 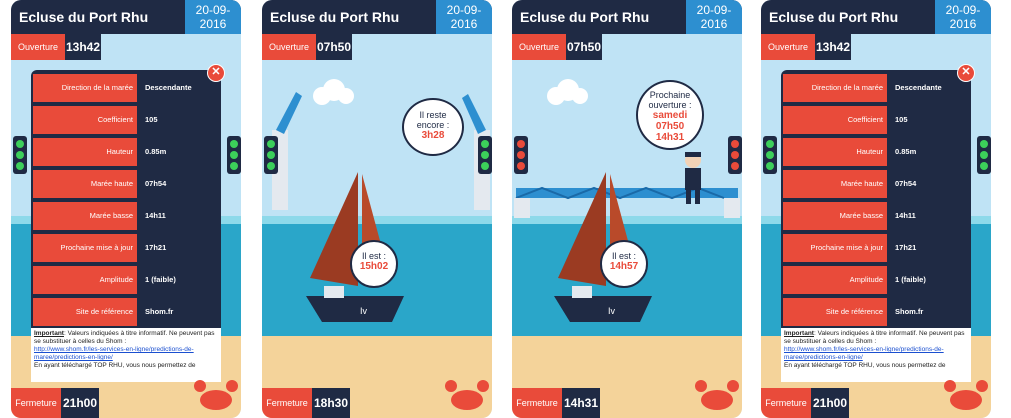 I want to click on closing-label: Fermeture, so click(x=786, y=403).